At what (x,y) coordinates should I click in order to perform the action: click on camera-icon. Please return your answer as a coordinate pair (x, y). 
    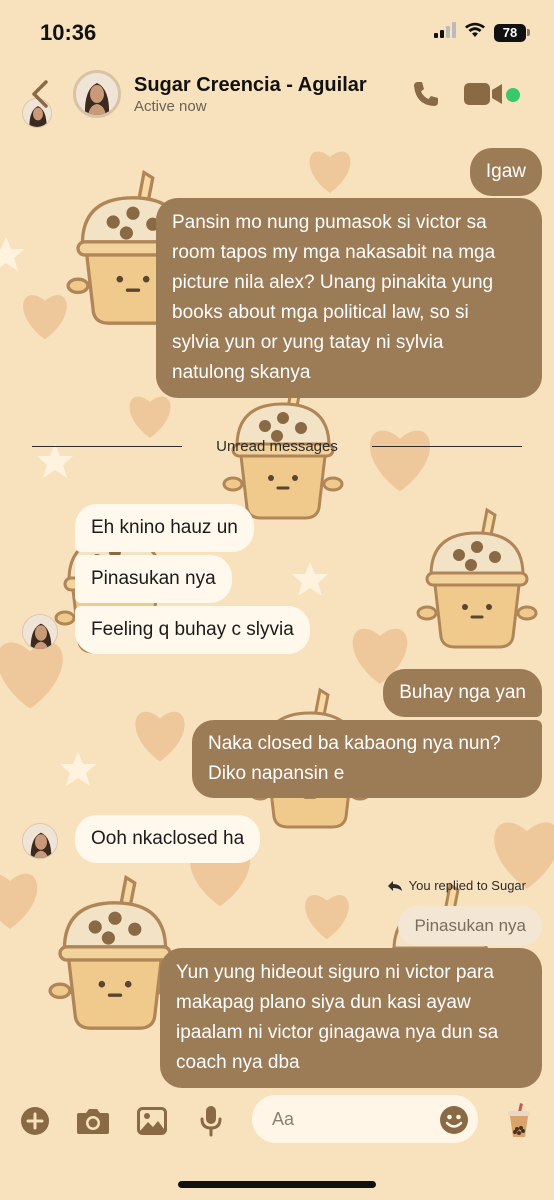
    Looking at the image, I should click on (93, 1121).